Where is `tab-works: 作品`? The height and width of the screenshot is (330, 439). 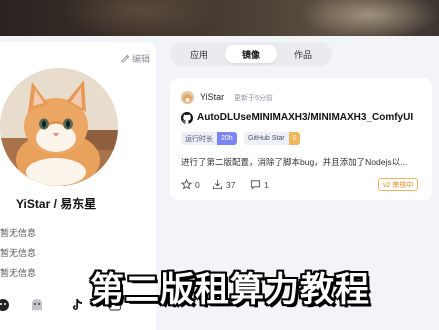
tab-works: 作品 is located at coordinates (303, 54).